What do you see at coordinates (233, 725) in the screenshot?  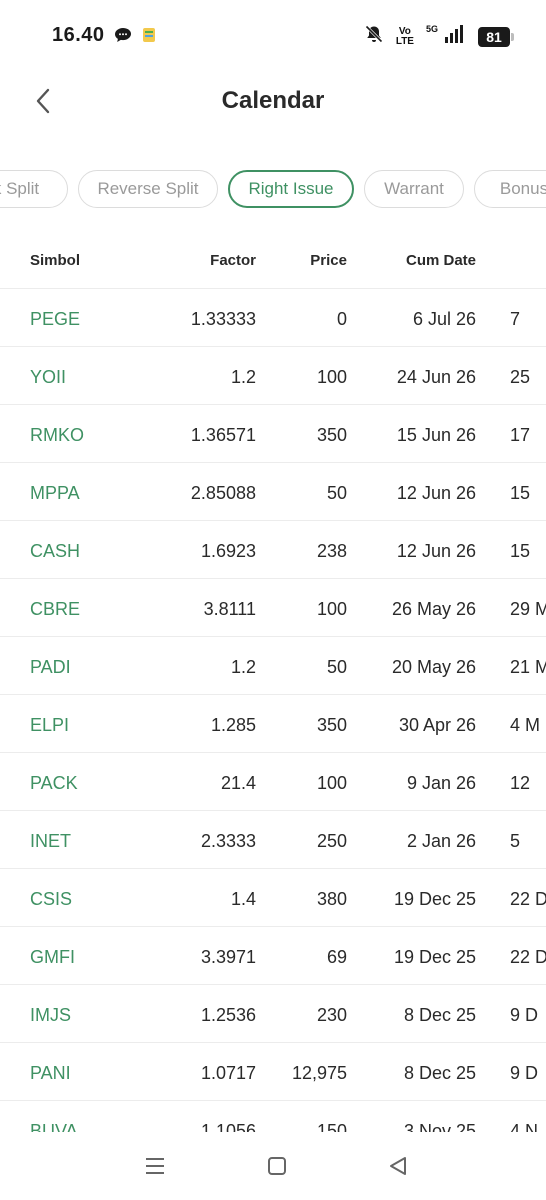 I see `cell-factor: 1.285` at bounding box center [233, 725].